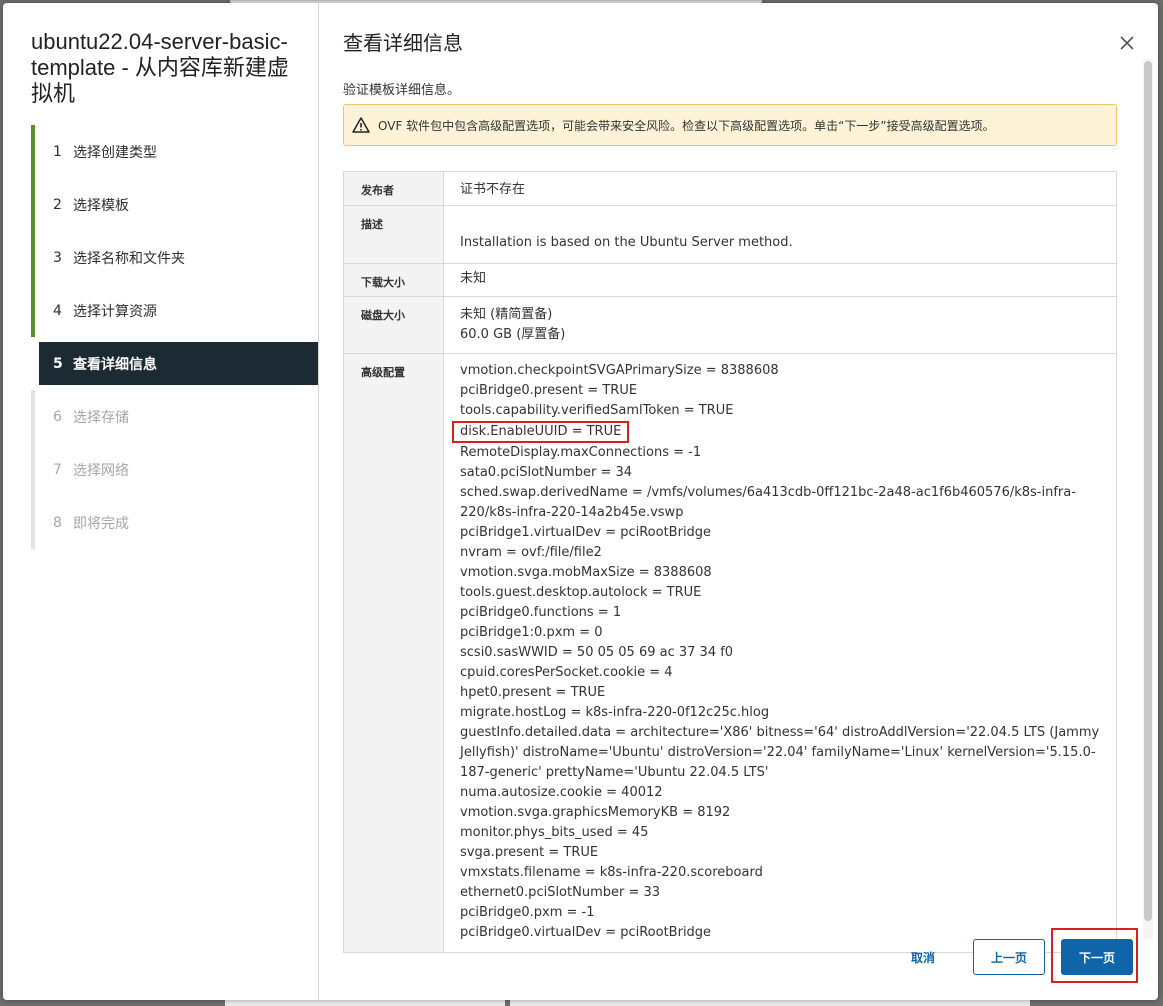 This screenshot has width=1163, height=1006. I want to click on step-label: 即将完成, so click(101, 523).